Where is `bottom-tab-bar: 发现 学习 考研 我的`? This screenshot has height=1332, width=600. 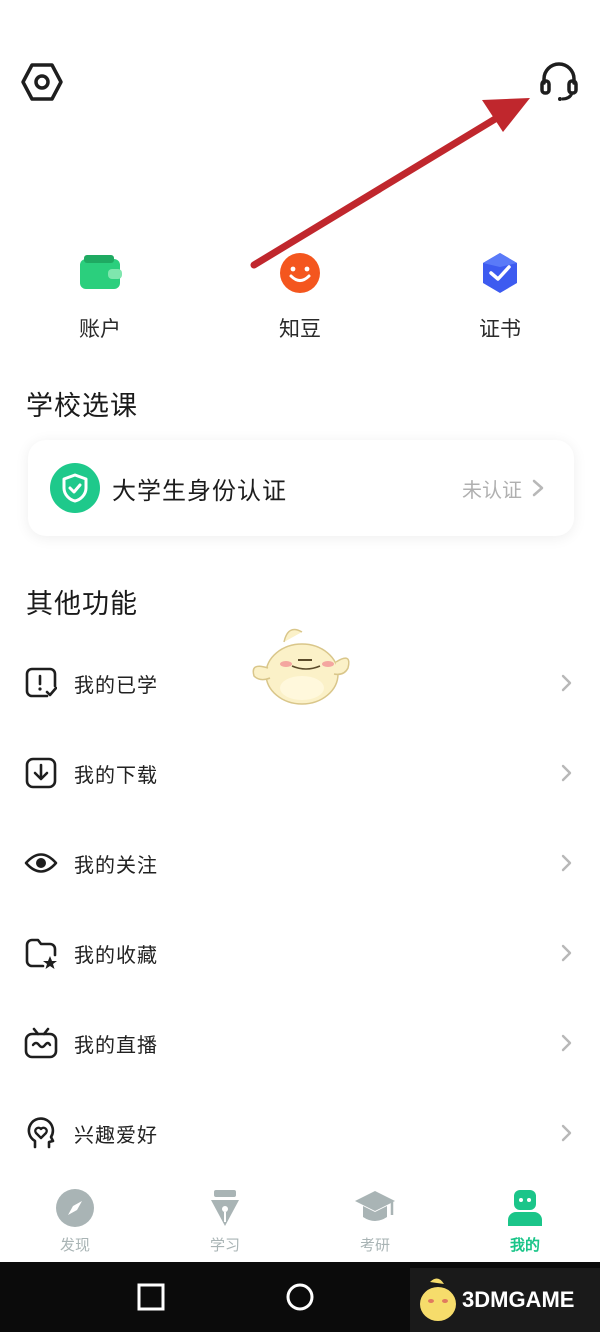 bottom-tab-bar: 发现 学习 考研 我的 is located at coordinates (300, 1220).